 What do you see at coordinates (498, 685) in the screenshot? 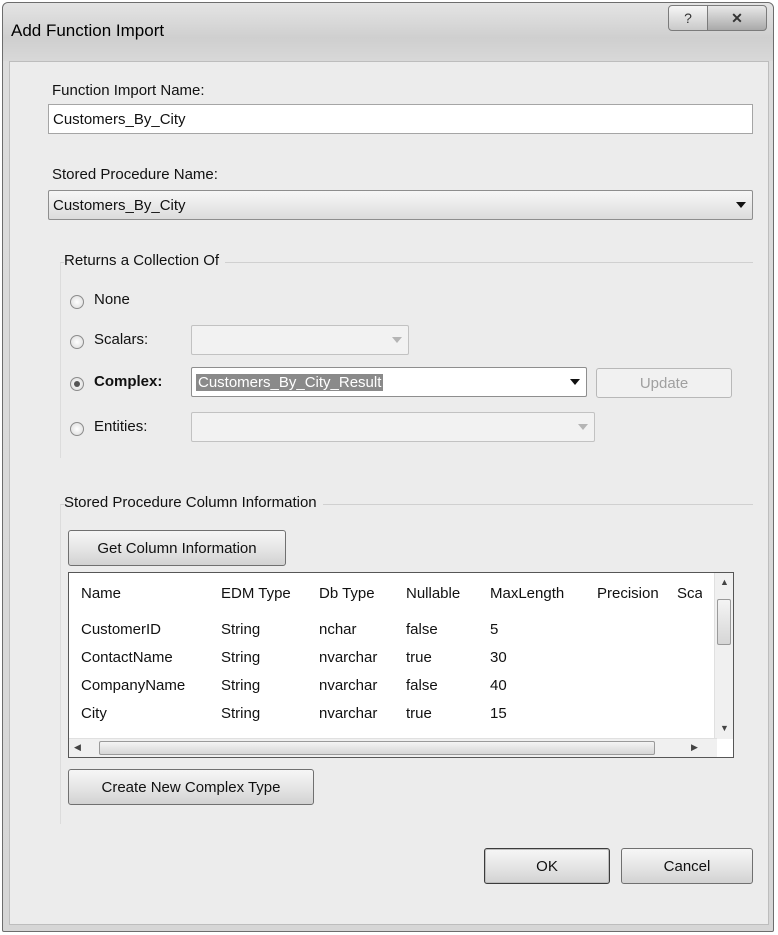
I see `cell-maxlength: 40` at bounding box center [498, 685].